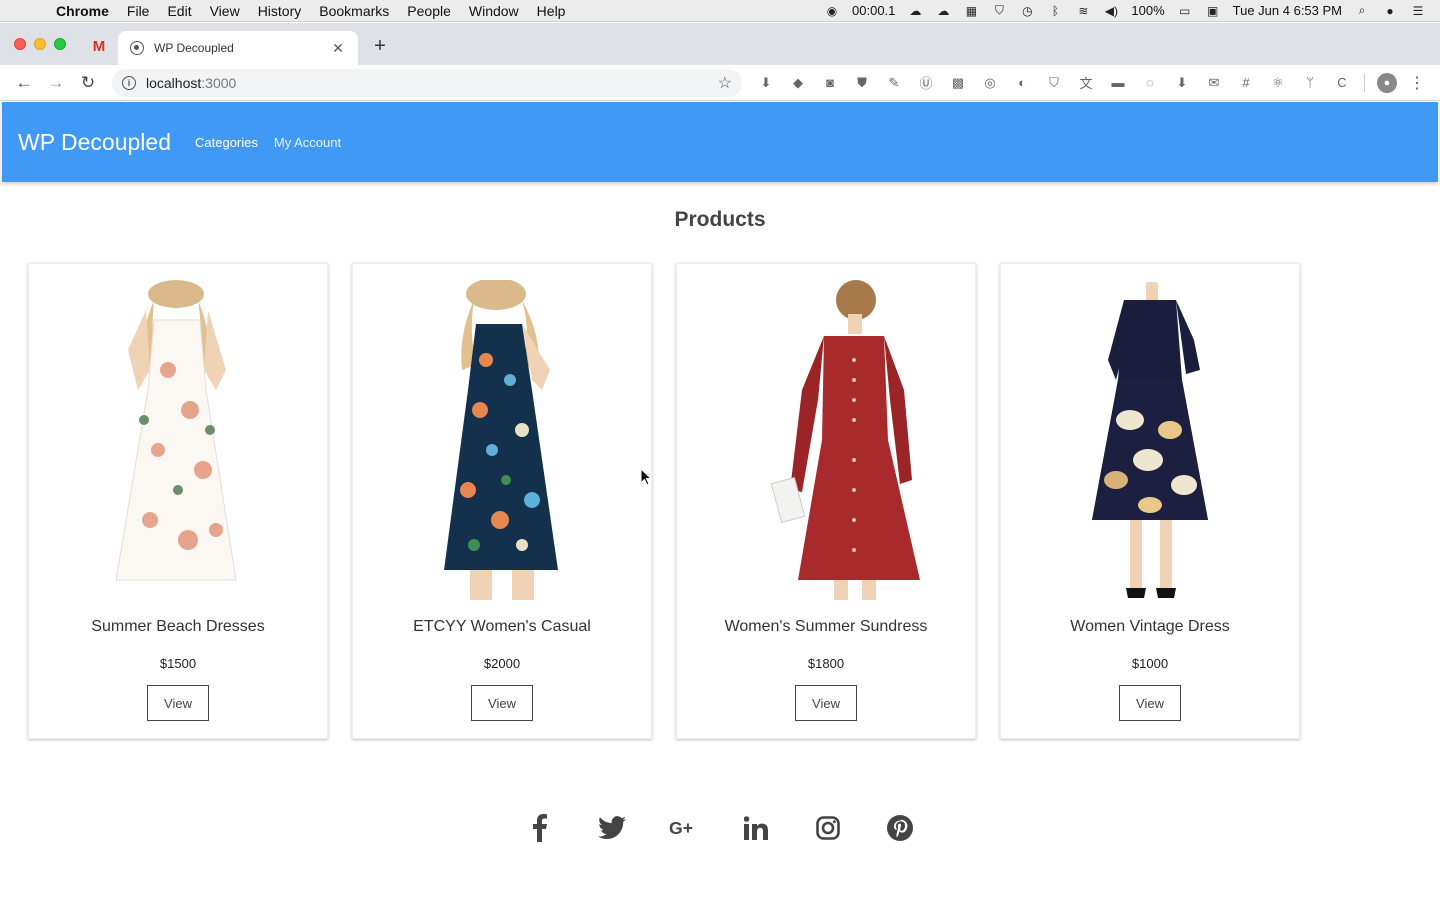 The height and width of the screenshot is (900, 1440). What do you see at coordinates (1287, 10) in the screenshot?
I see `clock: Tue Jun 4 6:53 PM` at bounding box center [1287, 10].